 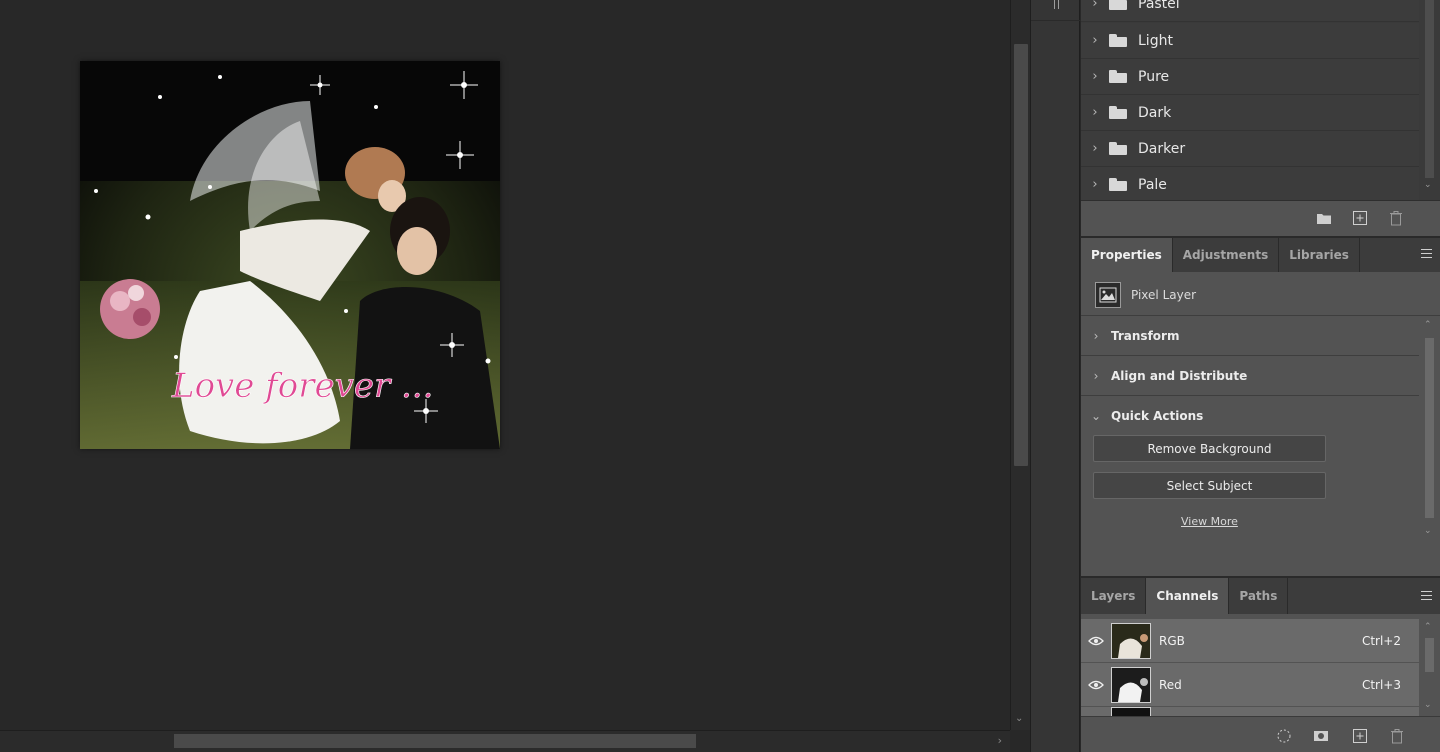 I want to click on channels-scroll-thumb, so click(x=1429, y=655).